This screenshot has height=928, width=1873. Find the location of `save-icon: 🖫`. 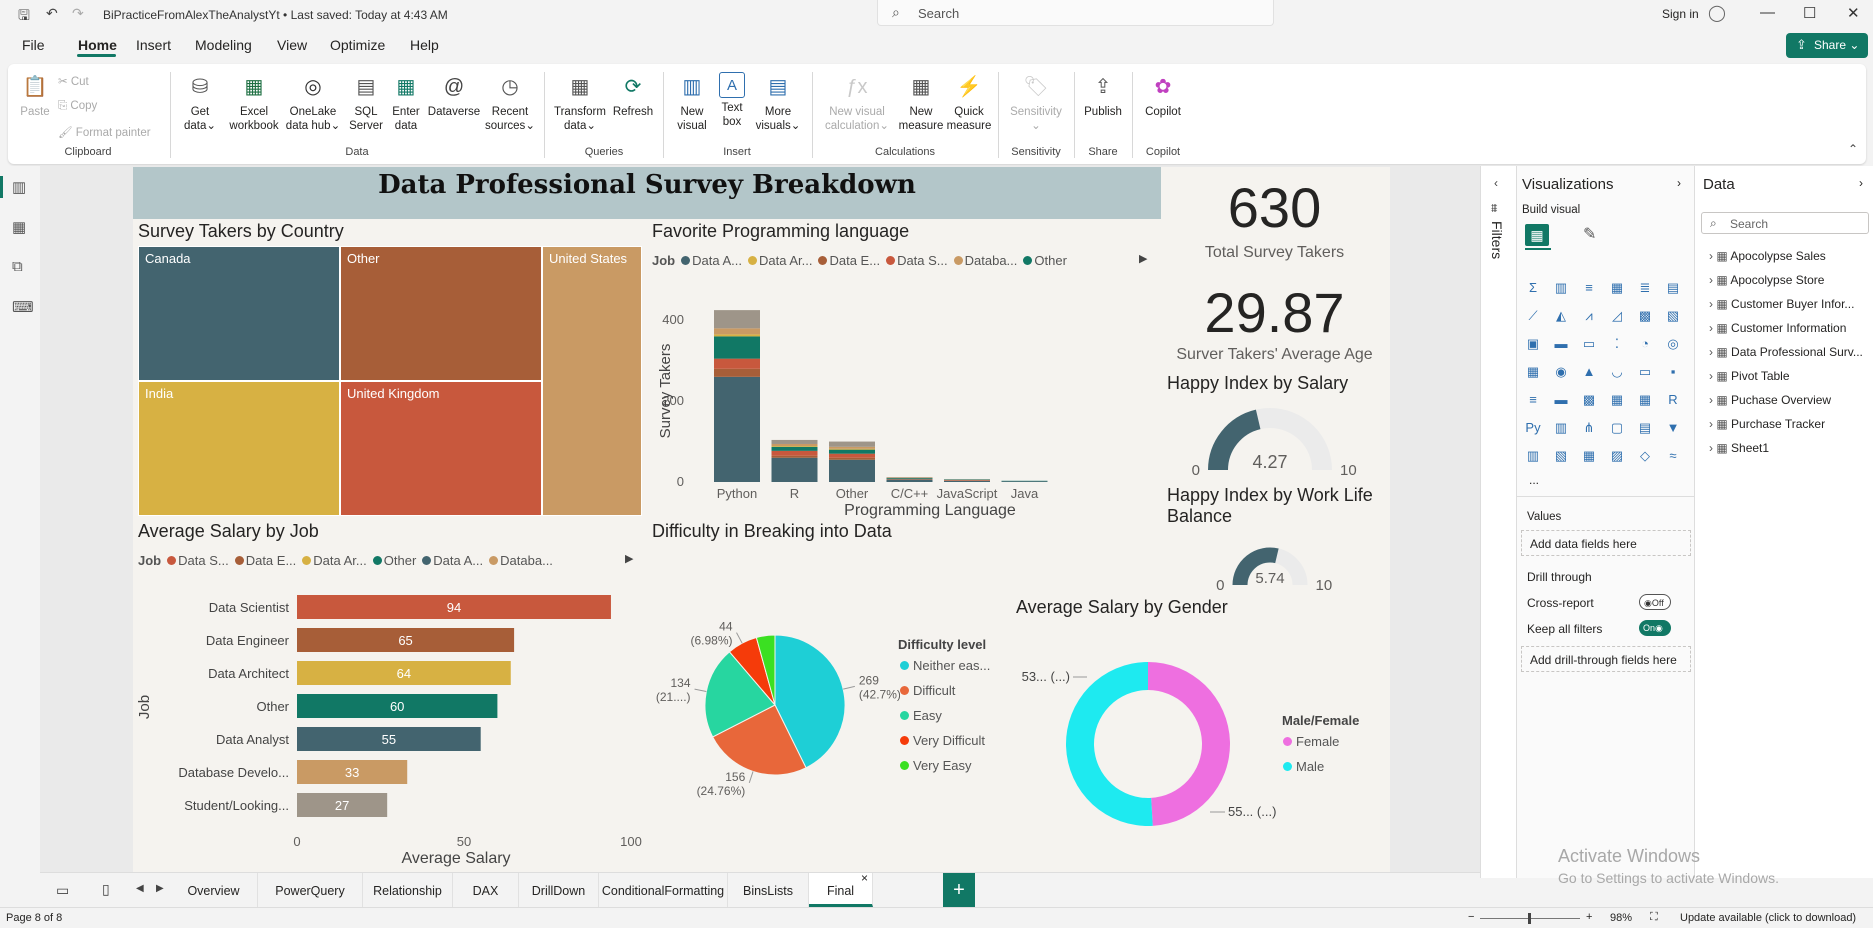

save-icon: 🖫 is located at coordinates (24, 17).